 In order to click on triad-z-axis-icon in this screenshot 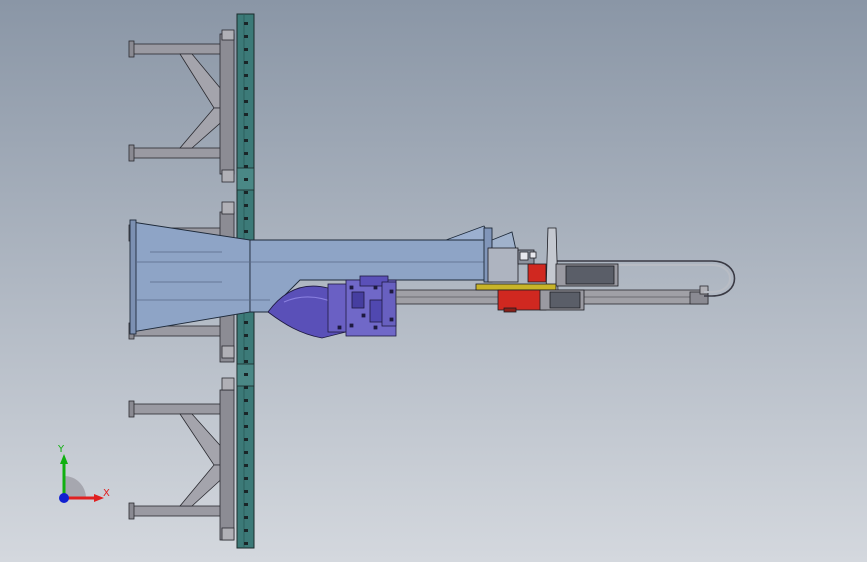, I will do `click(64, 498)`.